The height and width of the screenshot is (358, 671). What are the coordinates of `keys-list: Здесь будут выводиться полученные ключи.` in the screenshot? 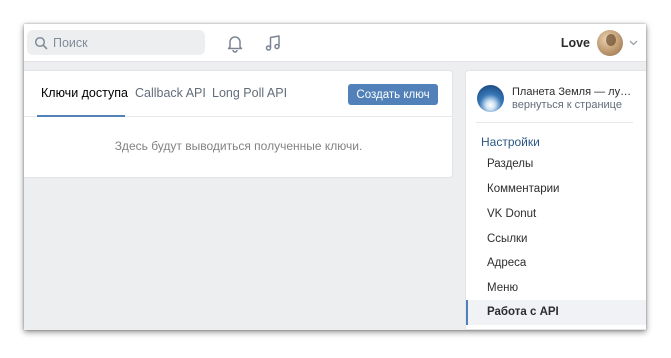 It's located at (238, 148).